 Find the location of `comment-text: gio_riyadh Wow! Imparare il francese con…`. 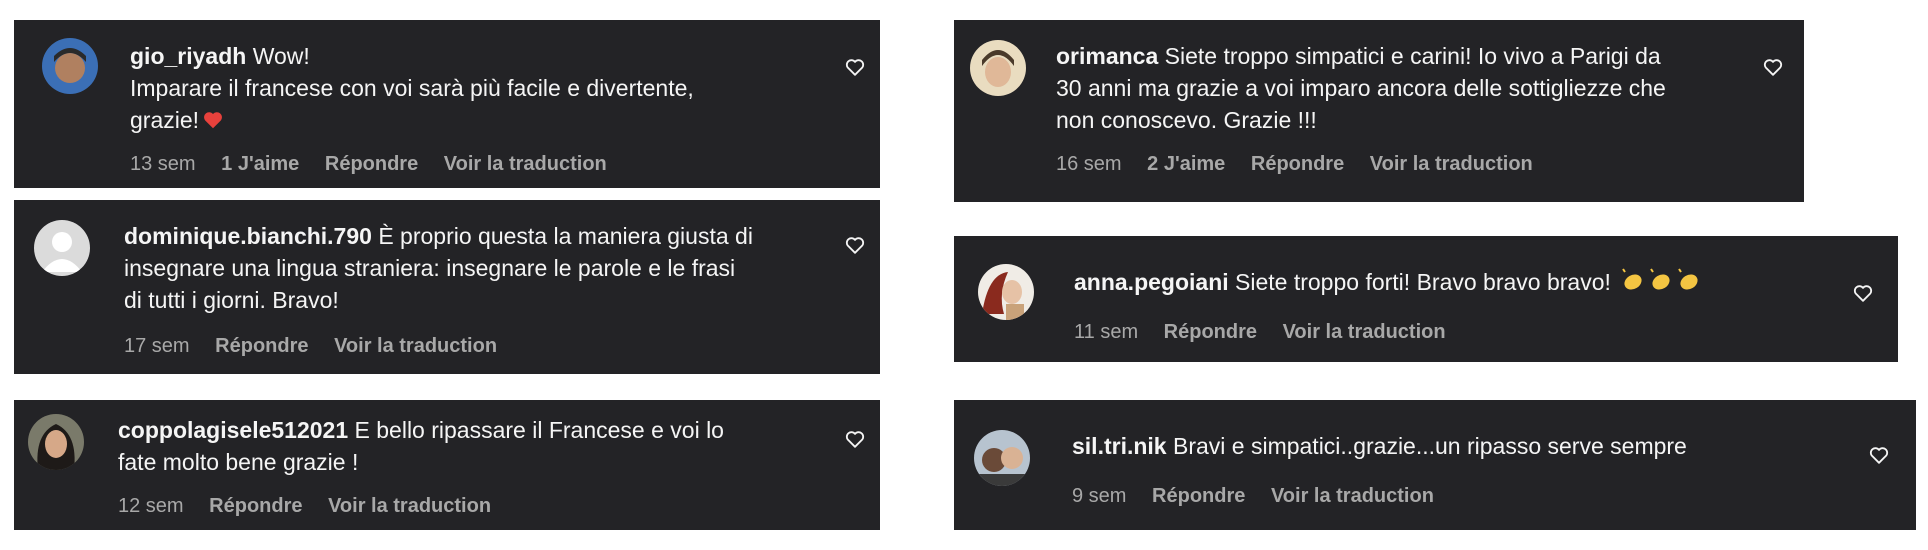

comment-text: gio_riyadh Wow! Imparare il francese con… is located at coordinates (412, 89).